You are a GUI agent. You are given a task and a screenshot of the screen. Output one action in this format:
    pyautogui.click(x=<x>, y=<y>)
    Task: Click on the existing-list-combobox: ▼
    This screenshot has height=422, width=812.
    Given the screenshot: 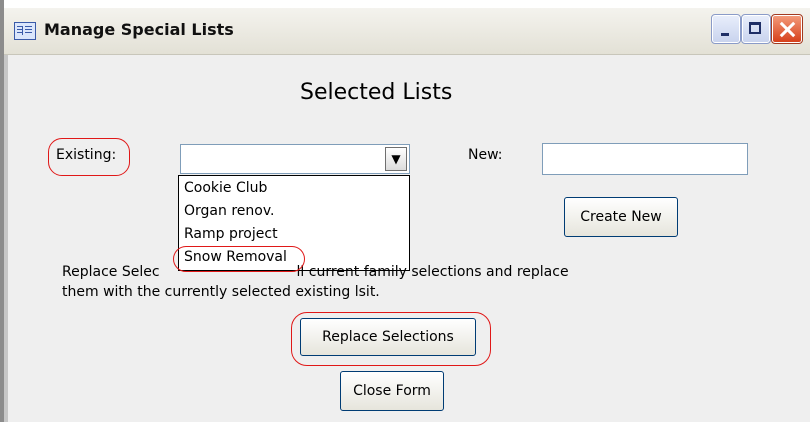 What is the action you would take?
    pyautogui.click(x=295, y=159)
    